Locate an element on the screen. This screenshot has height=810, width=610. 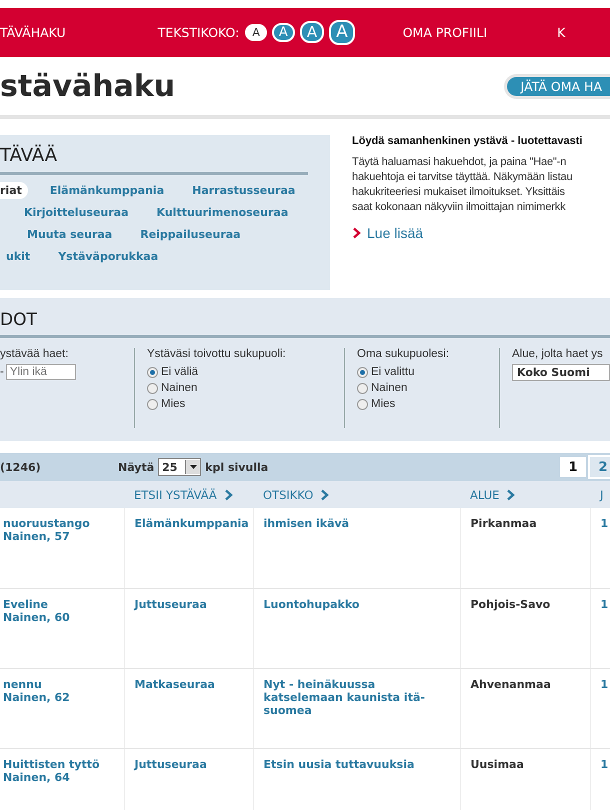
table-cell: Uusimaa is located at coordinates (497, 764).